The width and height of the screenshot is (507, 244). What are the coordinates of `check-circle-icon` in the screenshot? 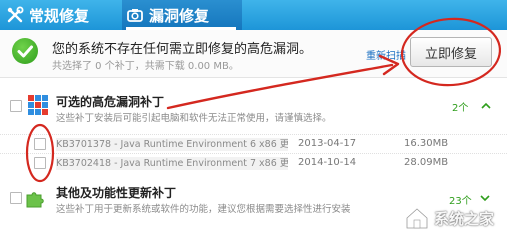 It's located at (25, 51).